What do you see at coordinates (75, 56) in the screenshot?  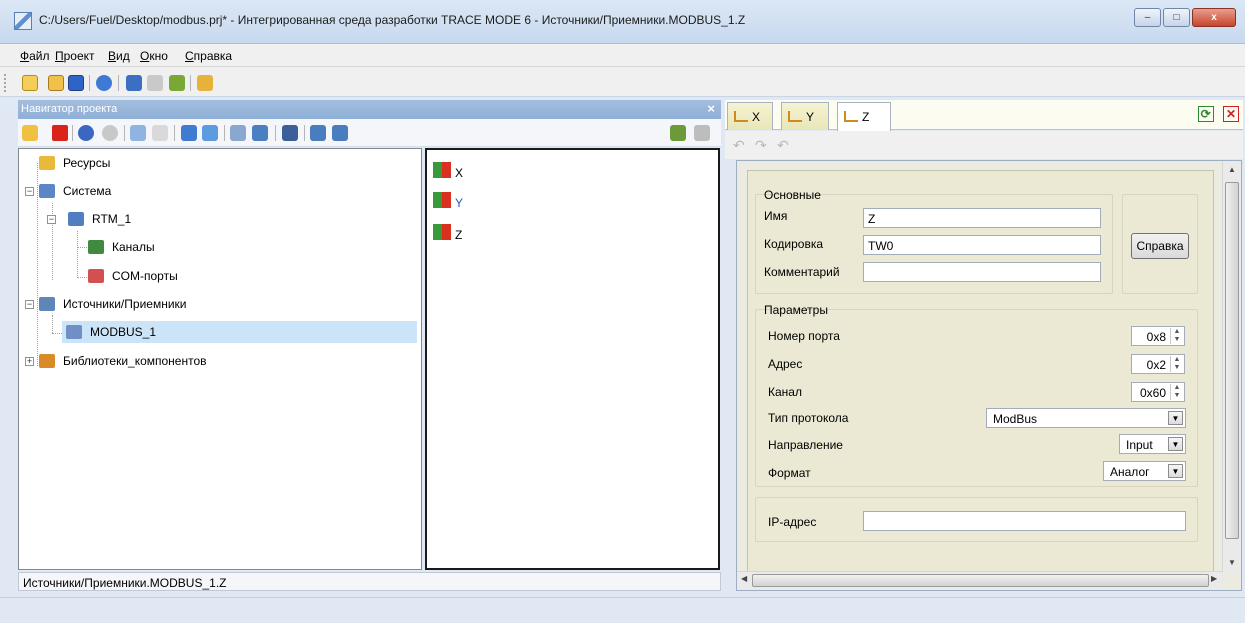 I see `menu-project: Проект` at bounding box center [75, 56].